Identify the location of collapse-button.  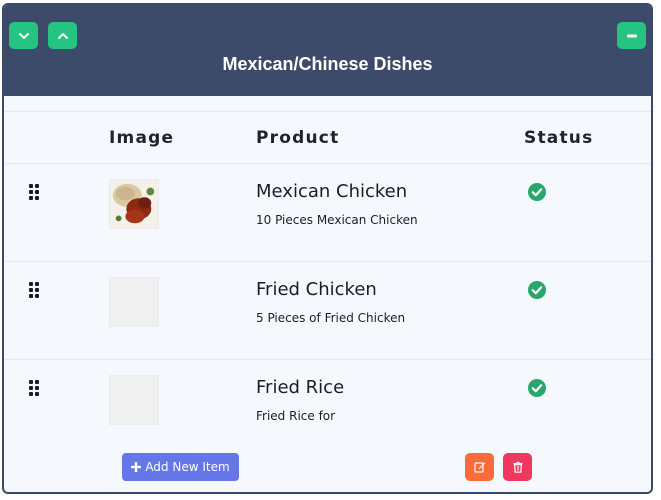
(62, 35).